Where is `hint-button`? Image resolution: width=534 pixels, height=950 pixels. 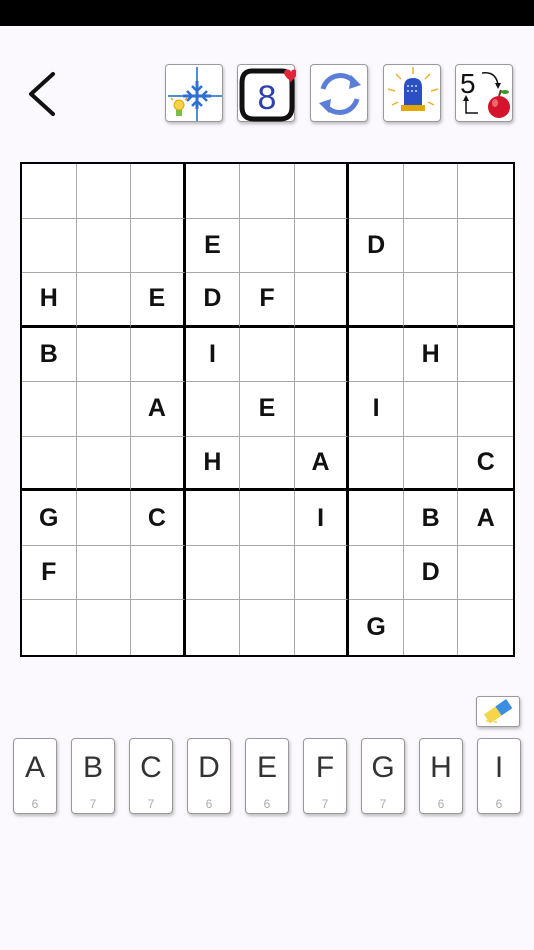
hint-button is located at coordinates (194, 93).